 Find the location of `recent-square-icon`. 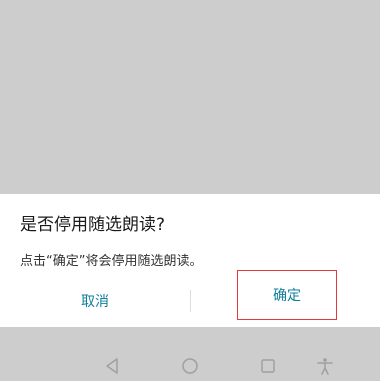

recent-square-icon is located at coordinates (268, 366).